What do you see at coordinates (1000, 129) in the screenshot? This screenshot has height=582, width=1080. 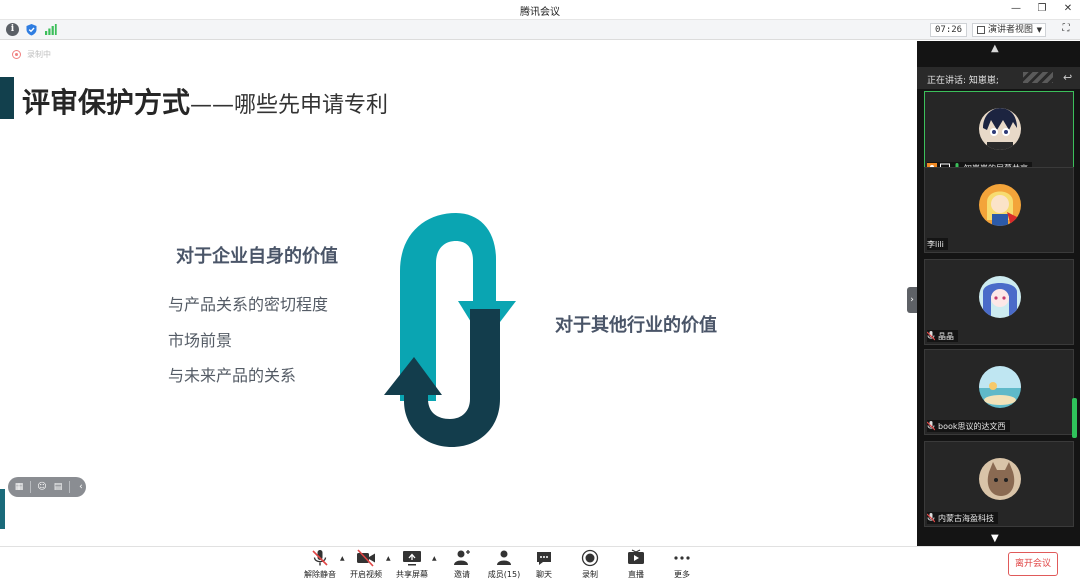 I see `anime-boy-avatar` at bounding box center [1000, 129].